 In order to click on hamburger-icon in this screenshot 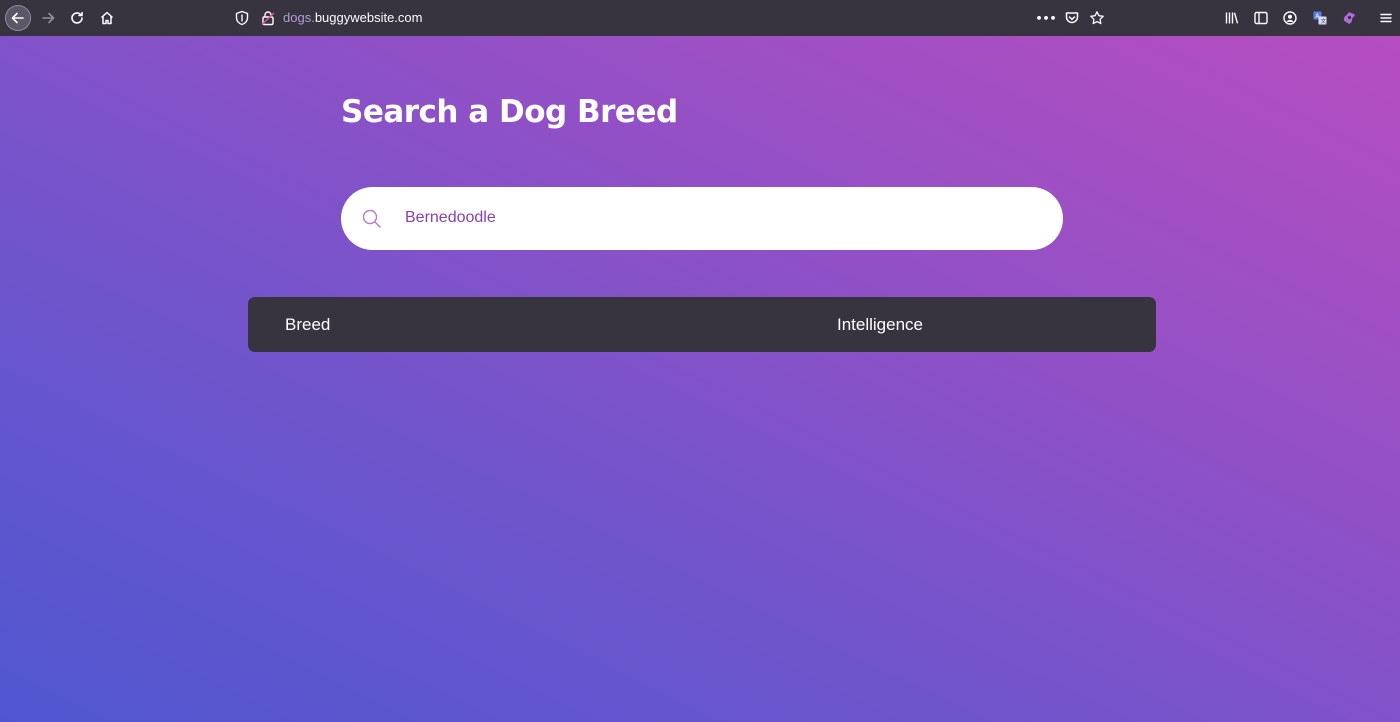, I will do `click(1386, 18)`.